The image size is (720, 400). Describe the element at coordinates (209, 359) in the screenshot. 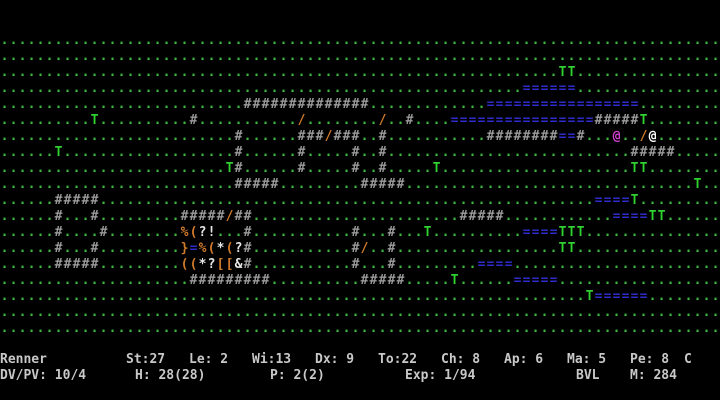

I see `stat-learning: Le: 2` at that location.